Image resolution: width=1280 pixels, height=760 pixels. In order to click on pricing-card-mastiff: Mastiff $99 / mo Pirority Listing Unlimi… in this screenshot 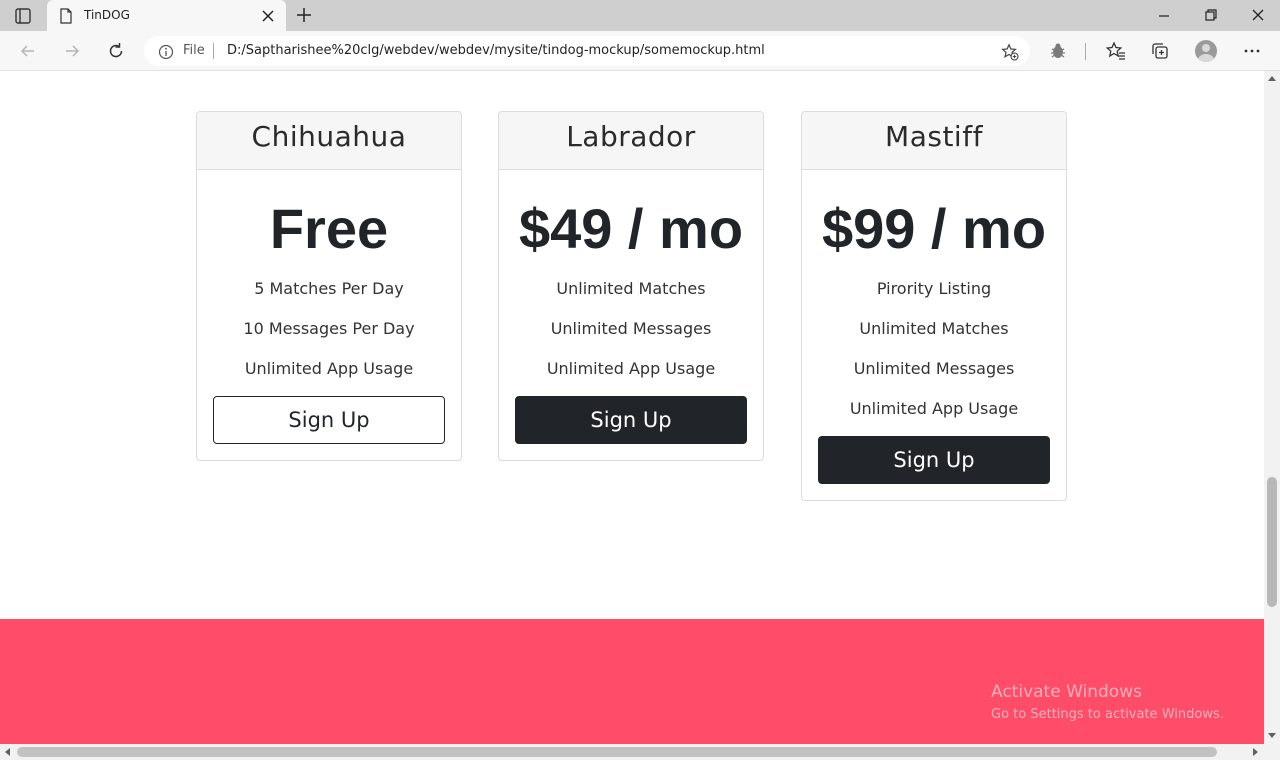, I will do `click(934, 306)`.